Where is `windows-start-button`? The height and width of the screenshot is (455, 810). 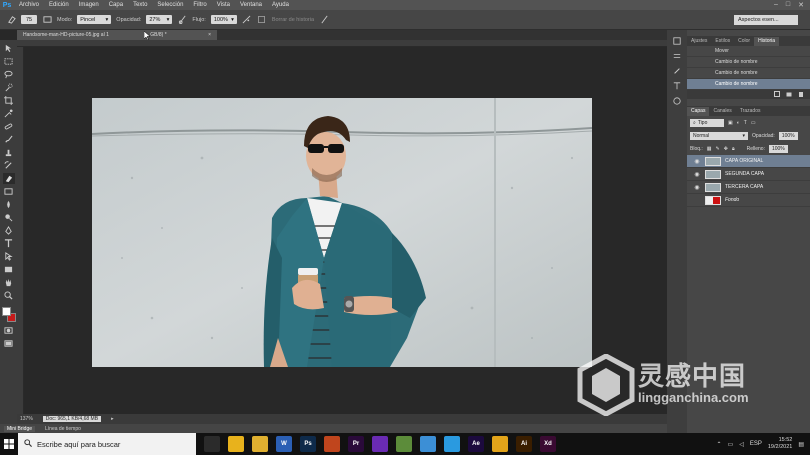 windows-start-button is located at coordinates (9, 444).